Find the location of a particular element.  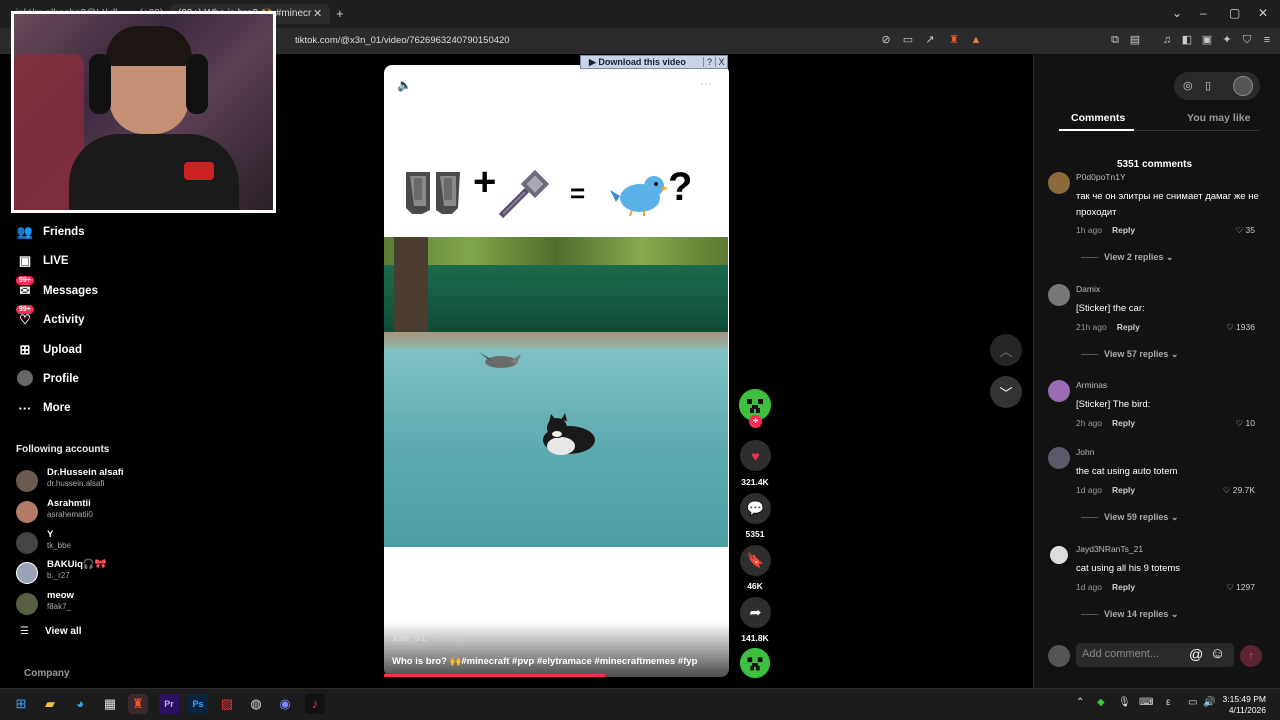

video-author: x3n_01 · 1d ago is located at coordinates (428, 638).